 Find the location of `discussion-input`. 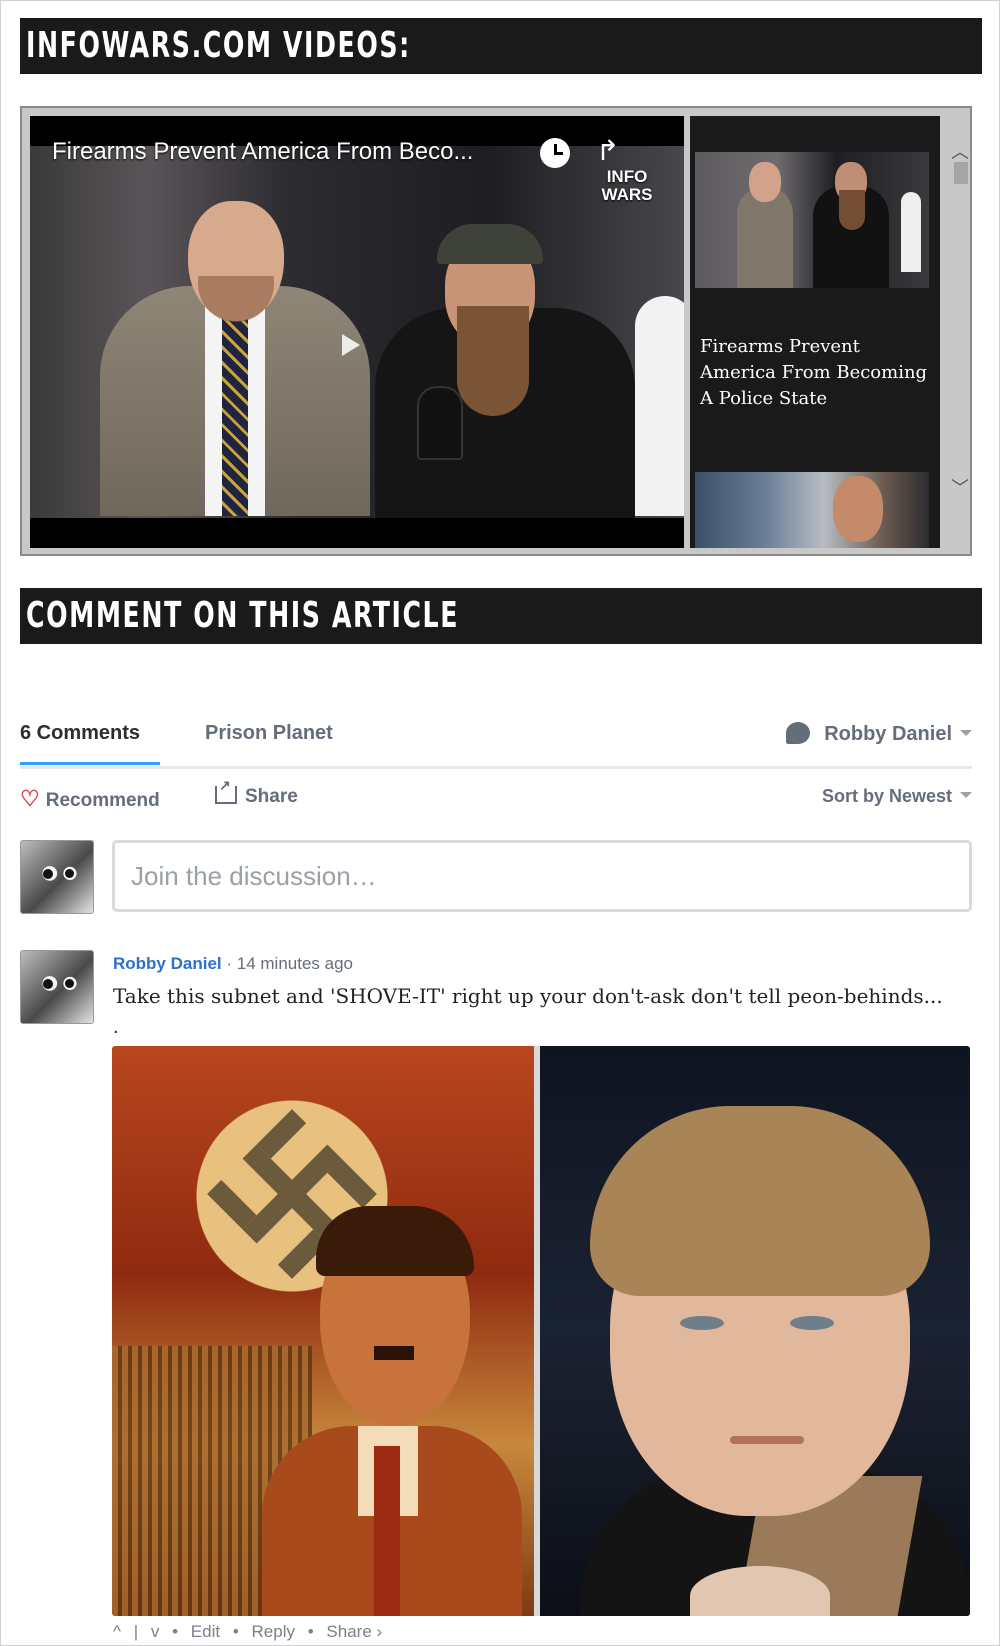

discussion-input is located at coordinates (542, 876).